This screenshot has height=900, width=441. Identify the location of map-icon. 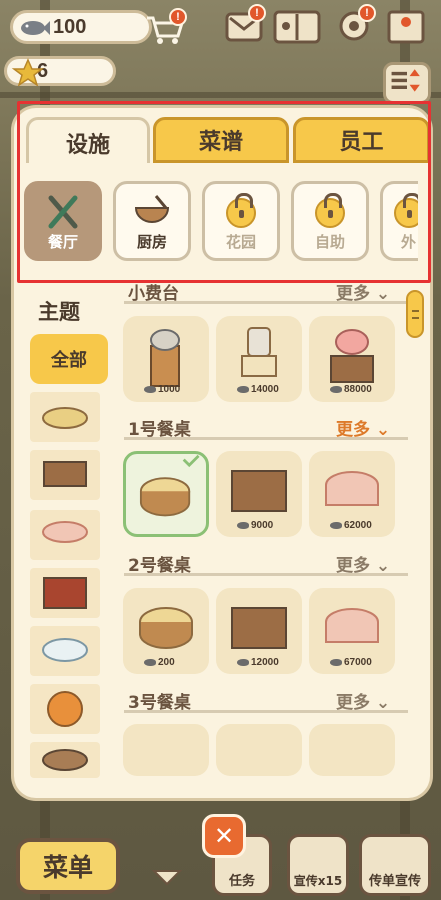
(406, 27).